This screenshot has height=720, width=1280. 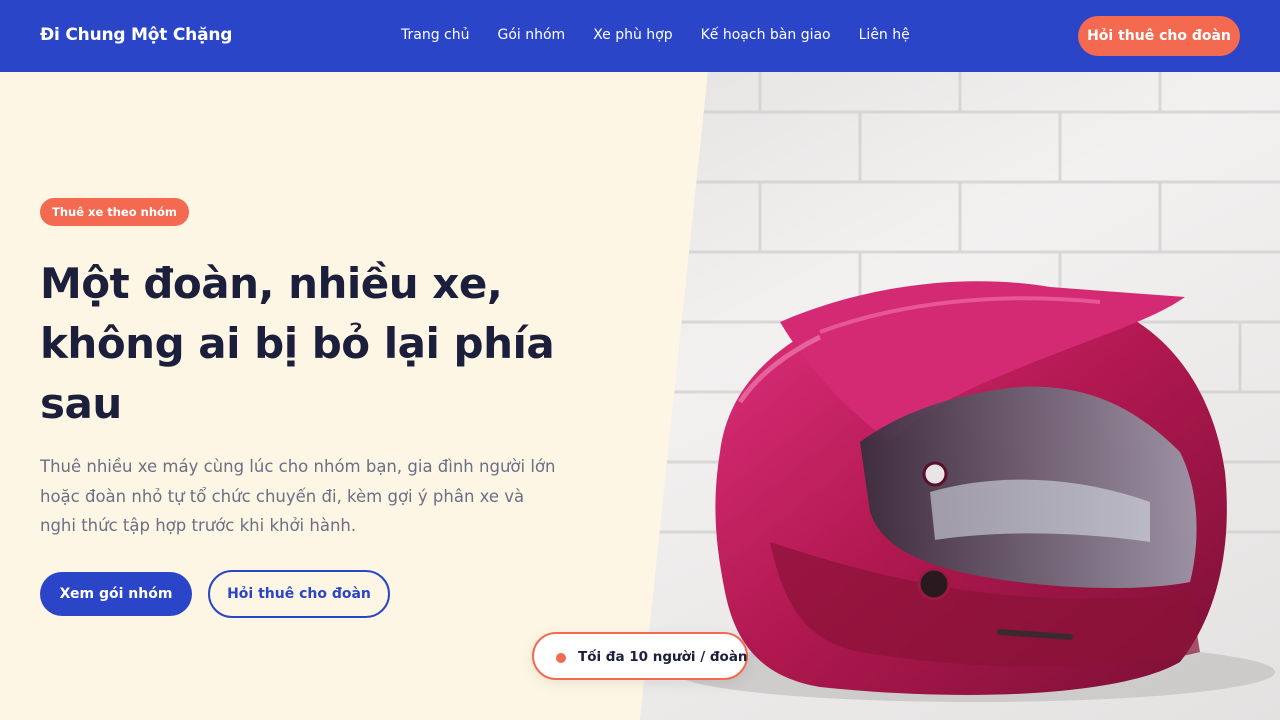 What do you see at coordinates (561, 658) in the screenshot?
I see `capacity-dot-icon` at bounding box center [561, 658].